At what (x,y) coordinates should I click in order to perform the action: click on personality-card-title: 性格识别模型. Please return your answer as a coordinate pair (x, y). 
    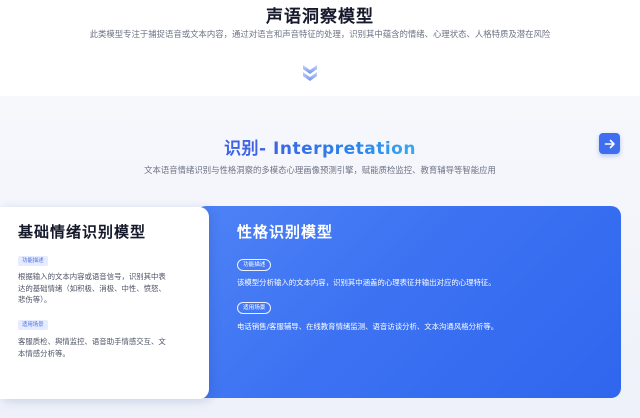
    Looking at the image, I should click on (285, 232).